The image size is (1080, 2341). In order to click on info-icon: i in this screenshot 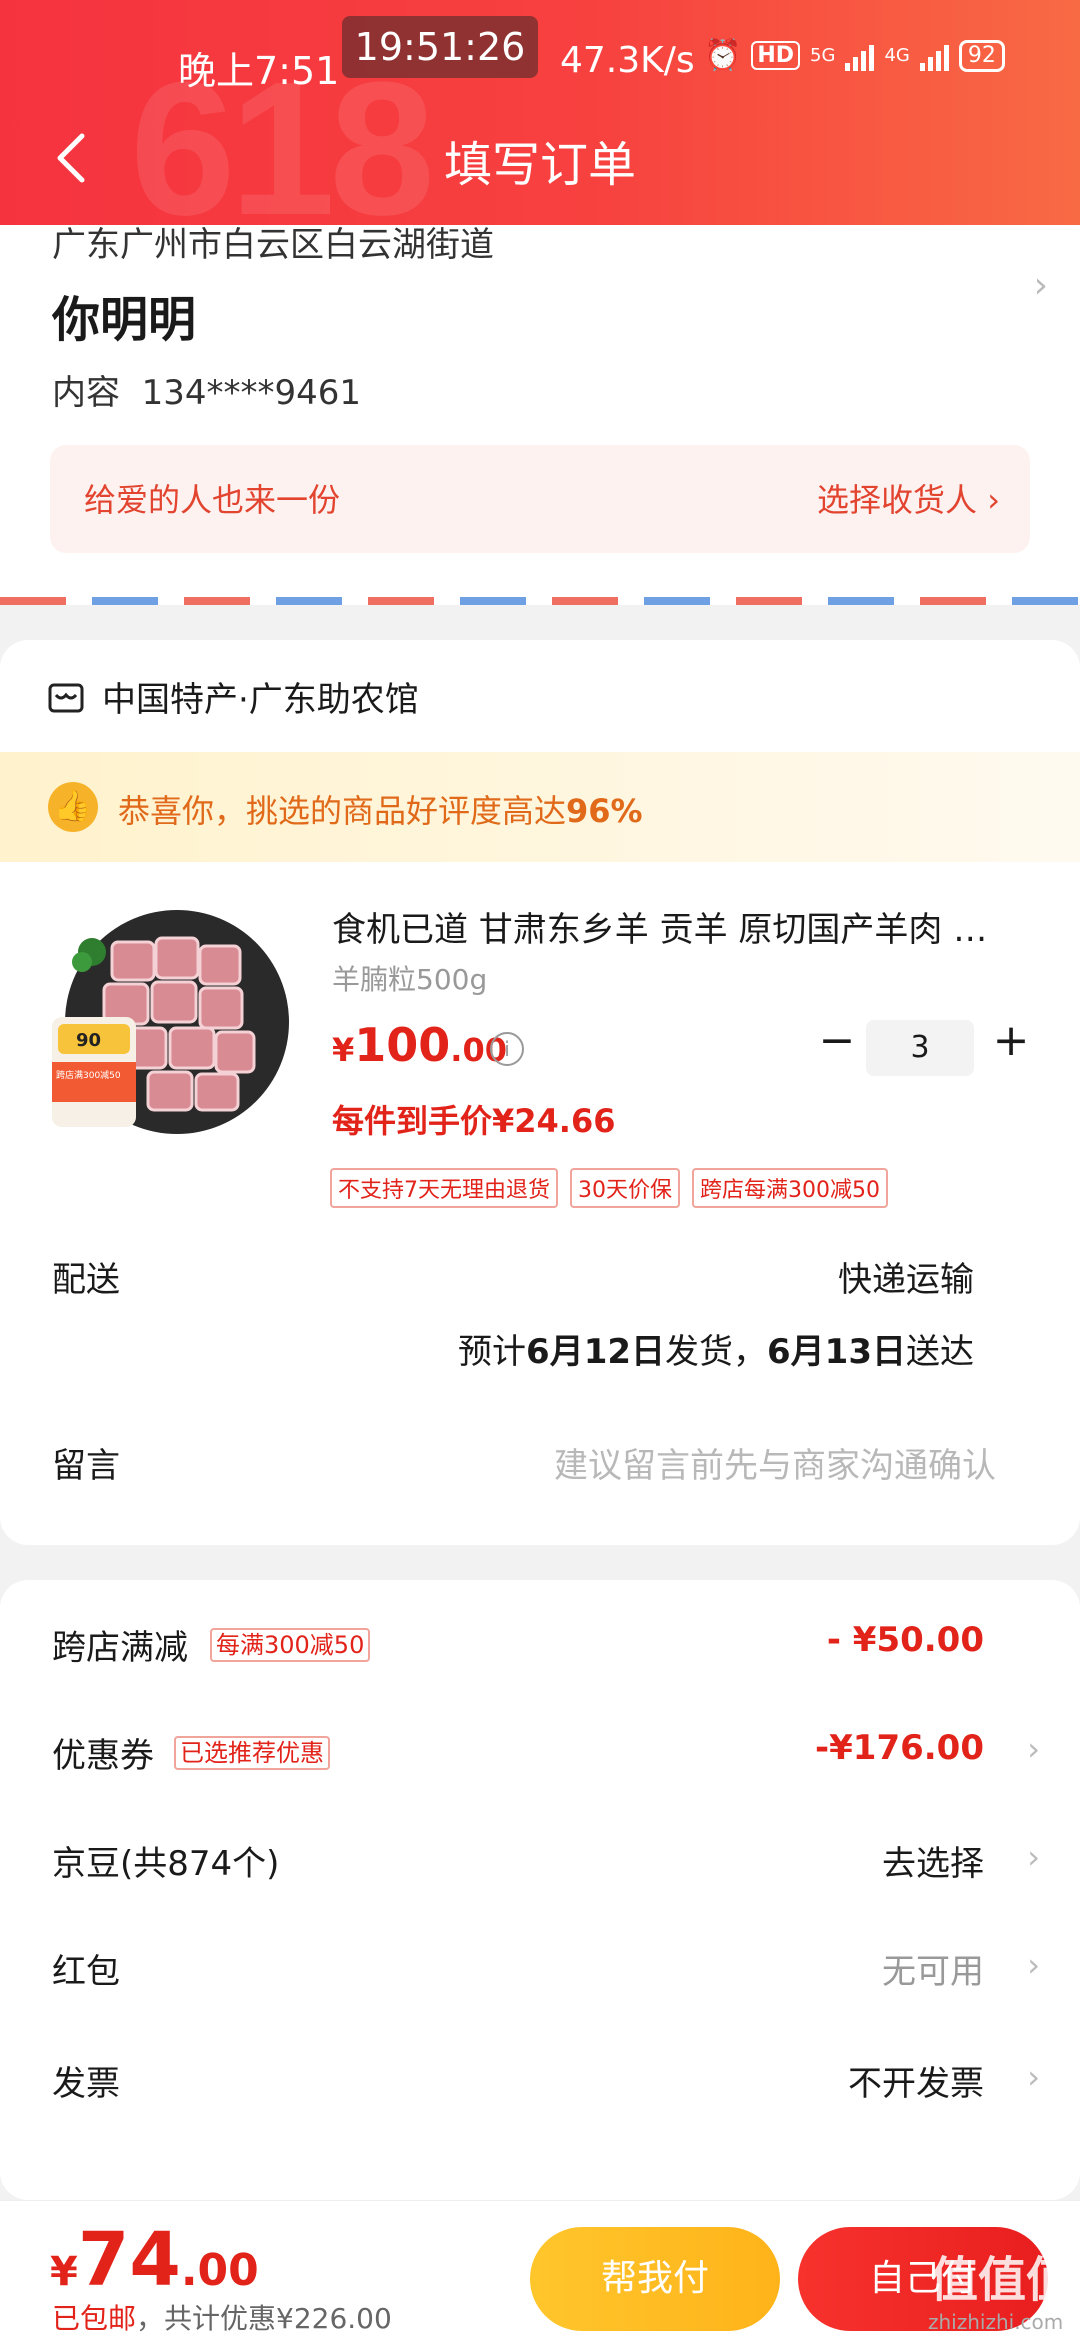, I will do `click(507, 1049)`.